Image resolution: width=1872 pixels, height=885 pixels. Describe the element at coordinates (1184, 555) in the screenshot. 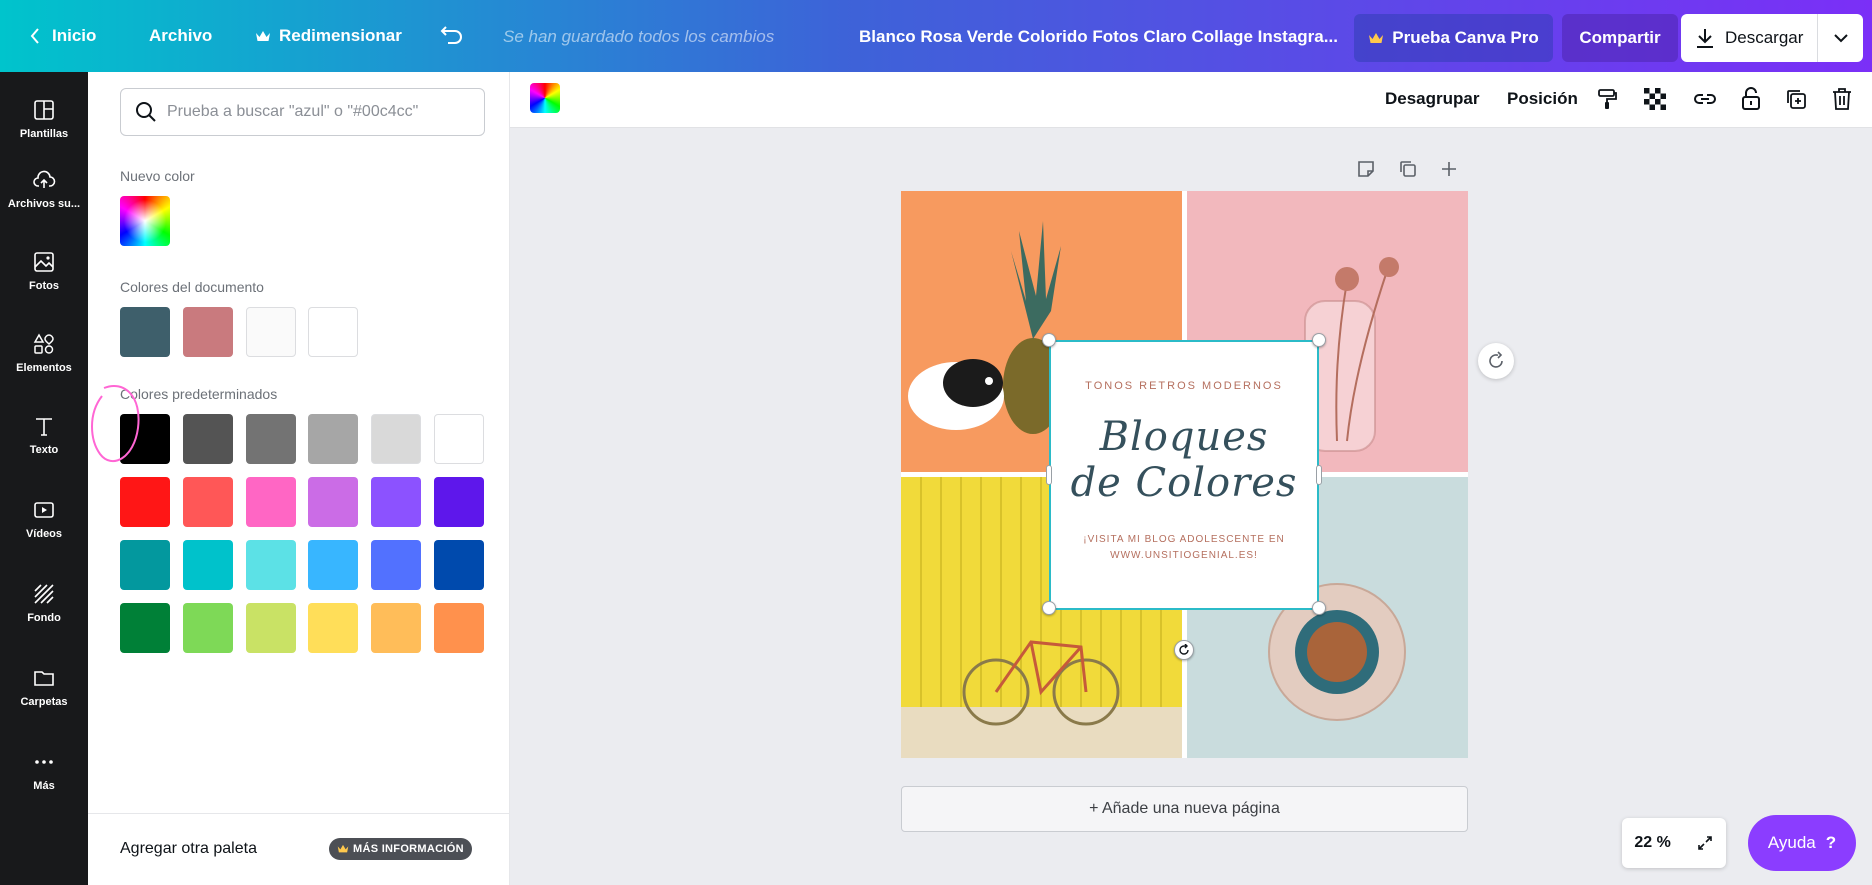

I see `design-footer-line-2: WWW.UNSITIOGENIAL.ES!` at that location.